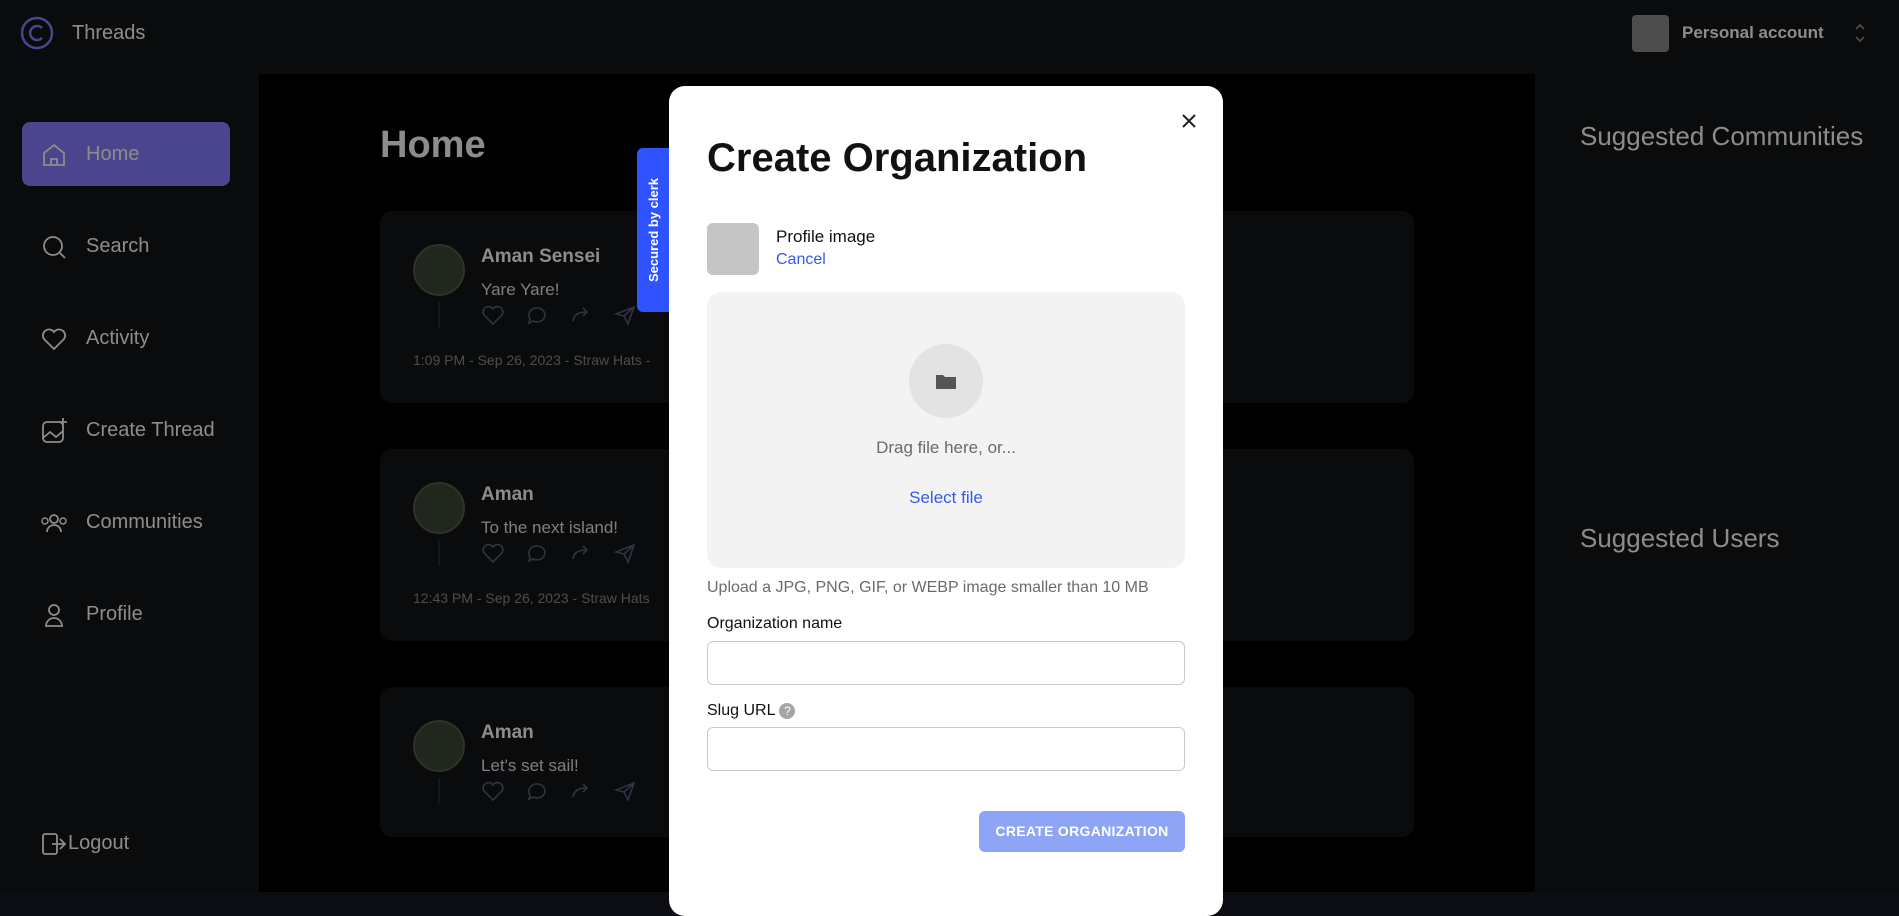 Image resolution: width=1899 pixels, height=916 pixels. Describe the element at coordinates (775, 623) in the screenshot. I see `organization-name-label: Organization name` at that location.